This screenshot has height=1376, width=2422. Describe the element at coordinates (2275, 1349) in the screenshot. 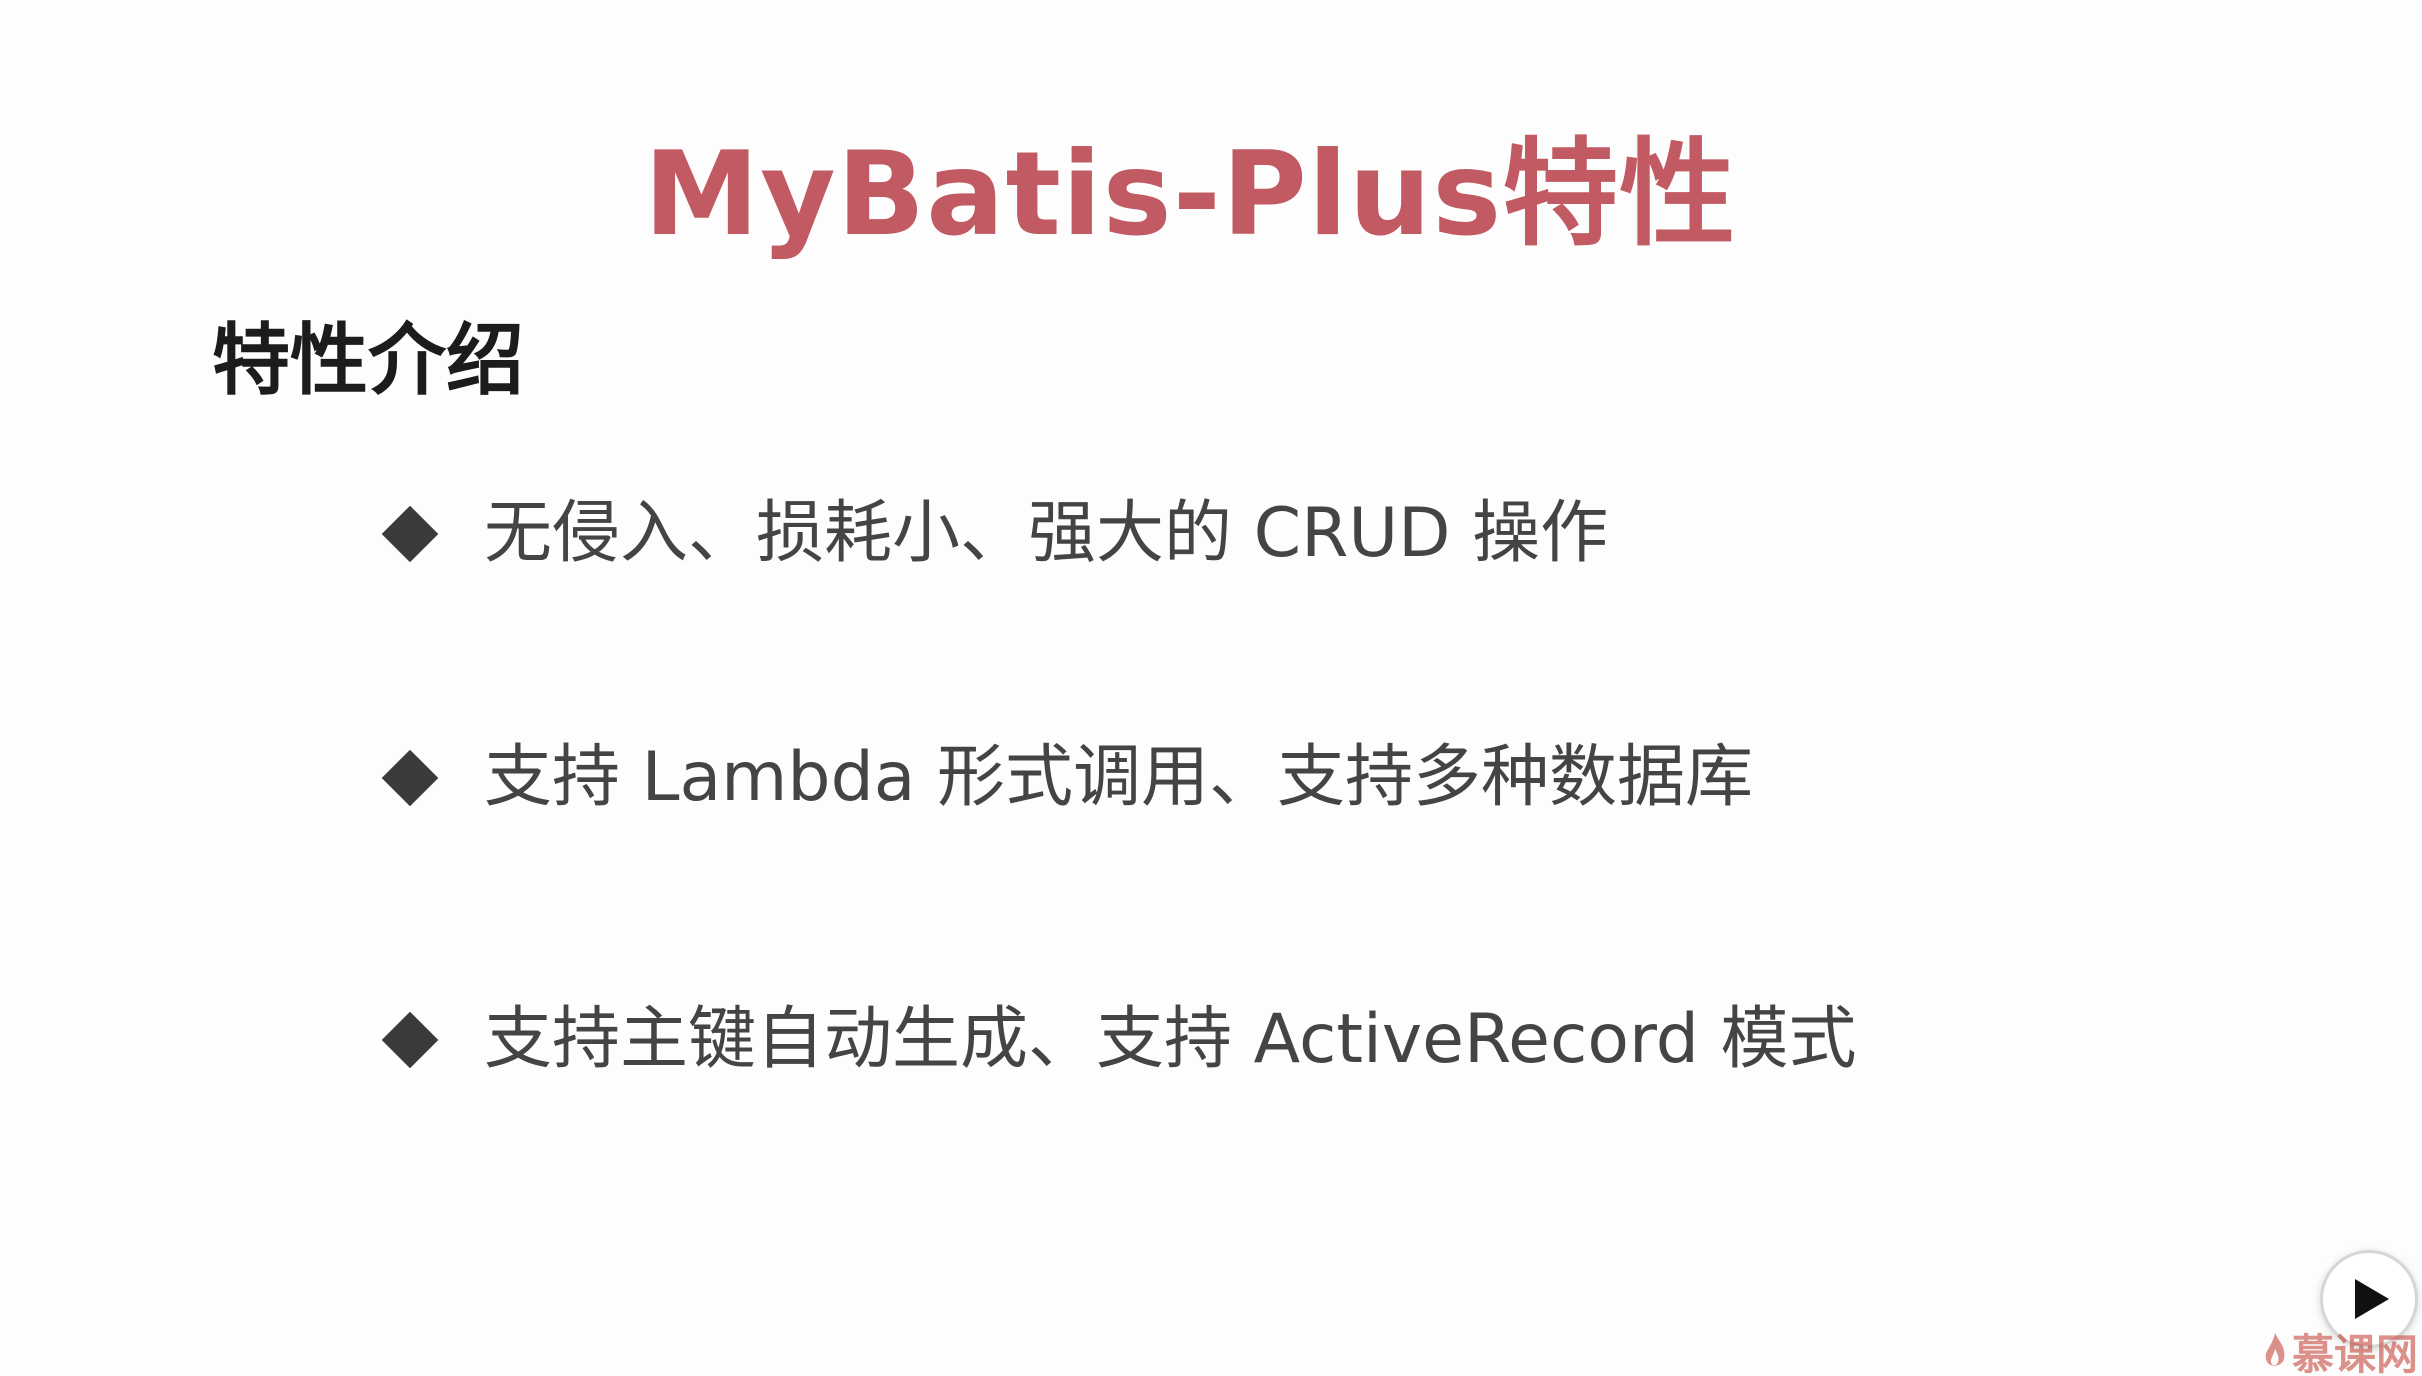

I see `flame-icon` at that location.